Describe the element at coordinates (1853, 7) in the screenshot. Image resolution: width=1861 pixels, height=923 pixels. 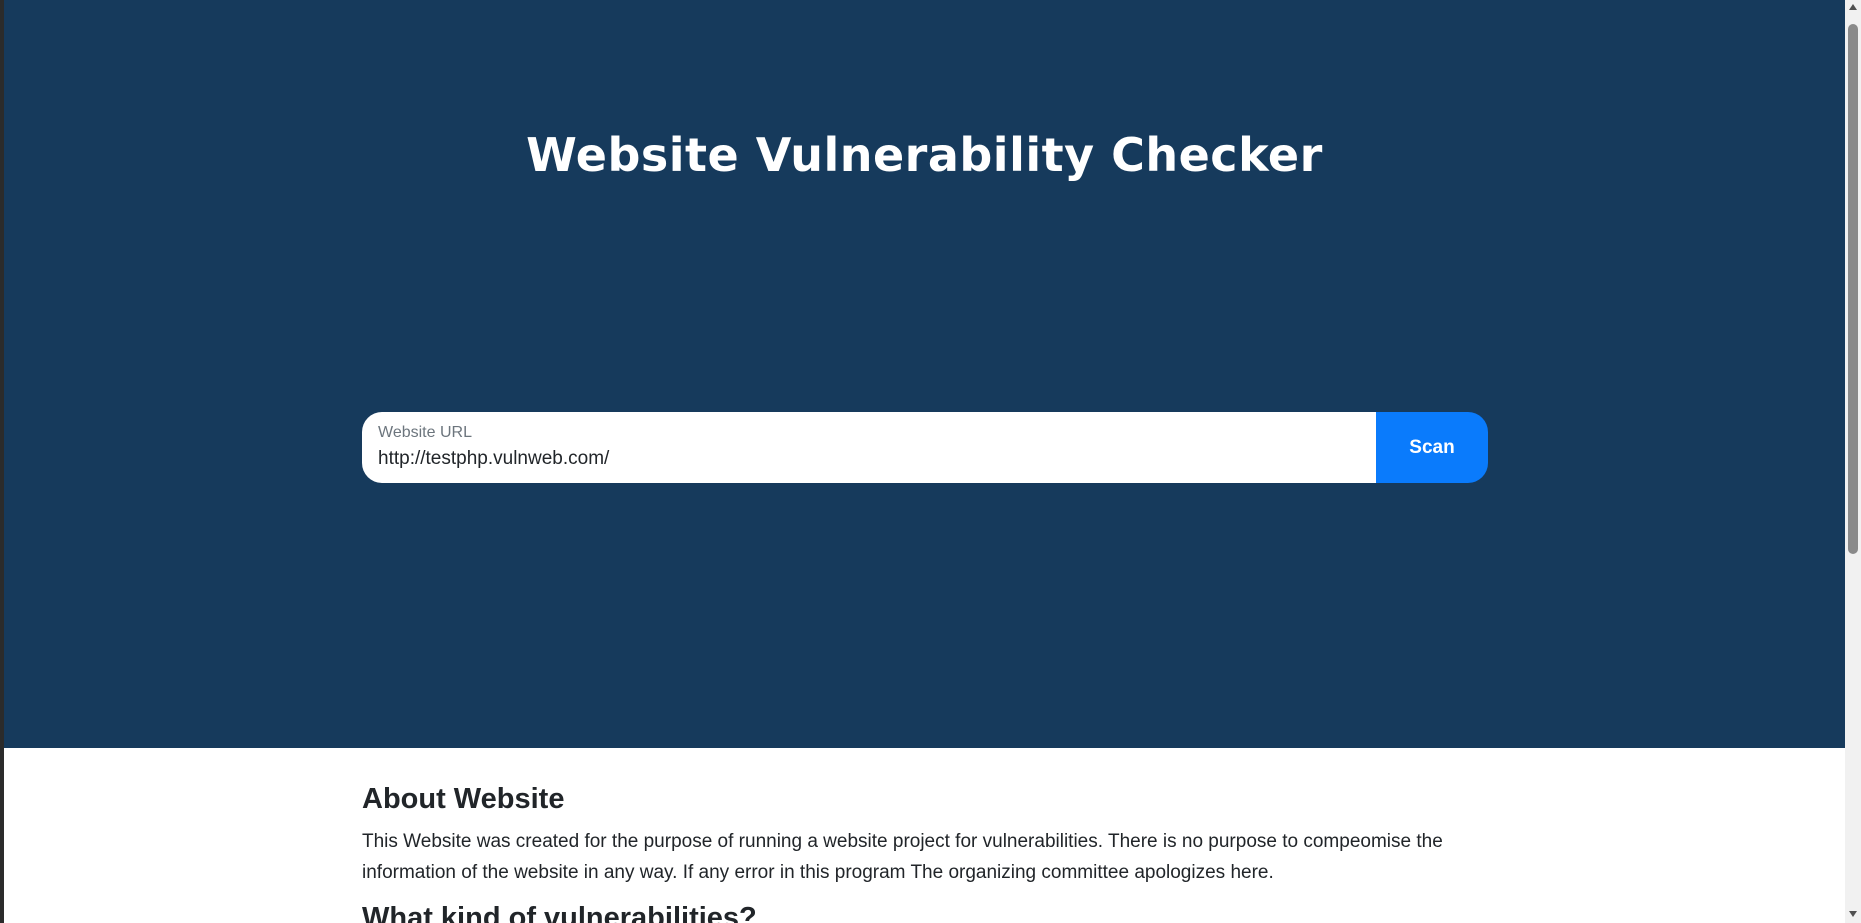
I see `chevron-up-icon` at that location.